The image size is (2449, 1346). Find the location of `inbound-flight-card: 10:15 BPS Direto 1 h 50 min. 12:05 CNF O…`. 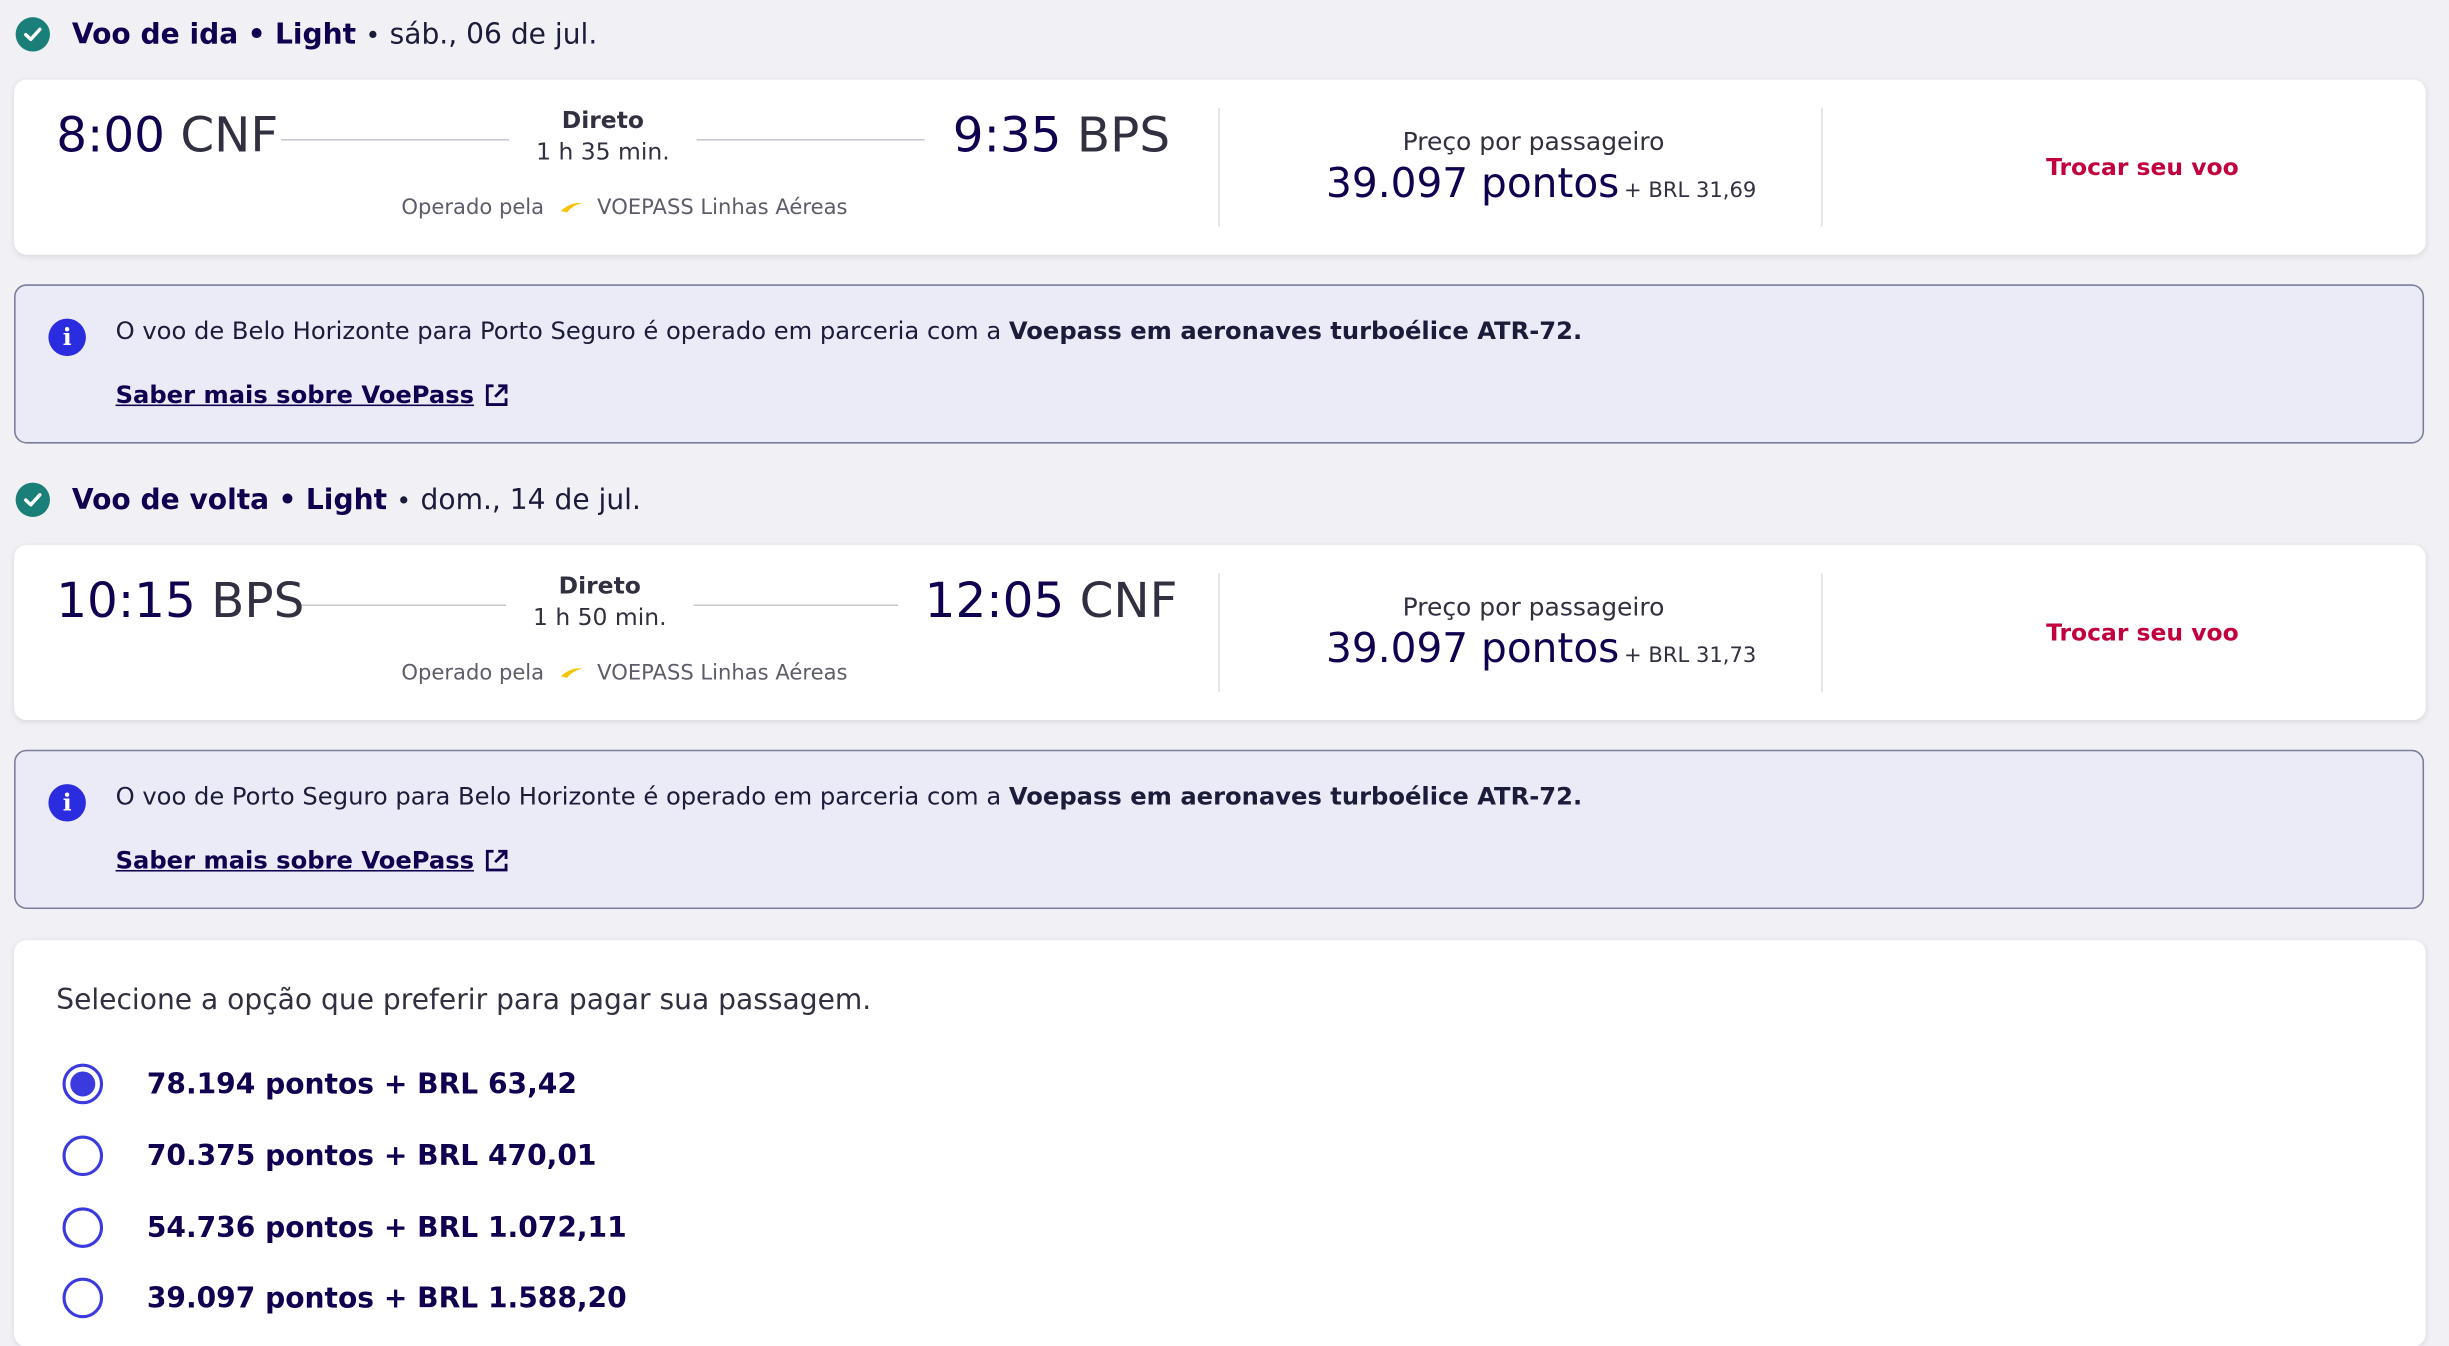

inbound-flight-card: 10:15 BPS Direto 1 h 50 min. 12:05 CNF O… is located at coordinates (1220, 633).